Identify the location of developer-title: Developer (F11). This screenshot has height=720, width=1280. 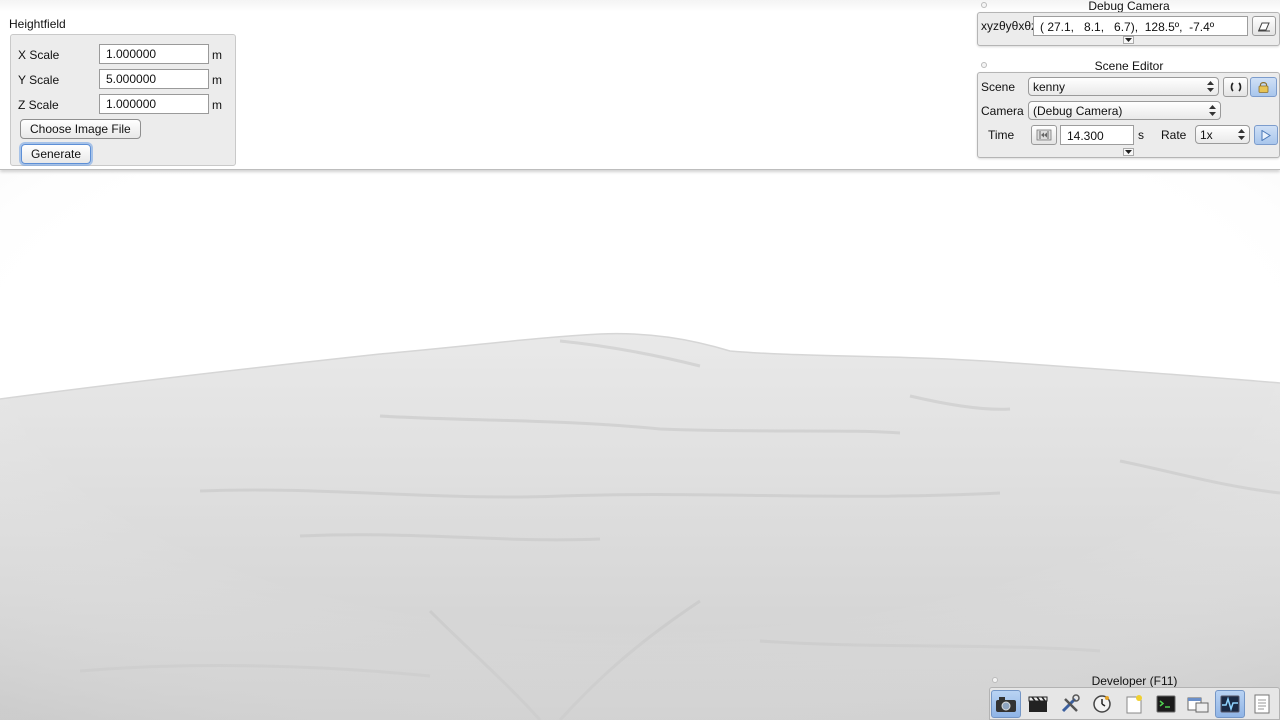
(1134, 681).